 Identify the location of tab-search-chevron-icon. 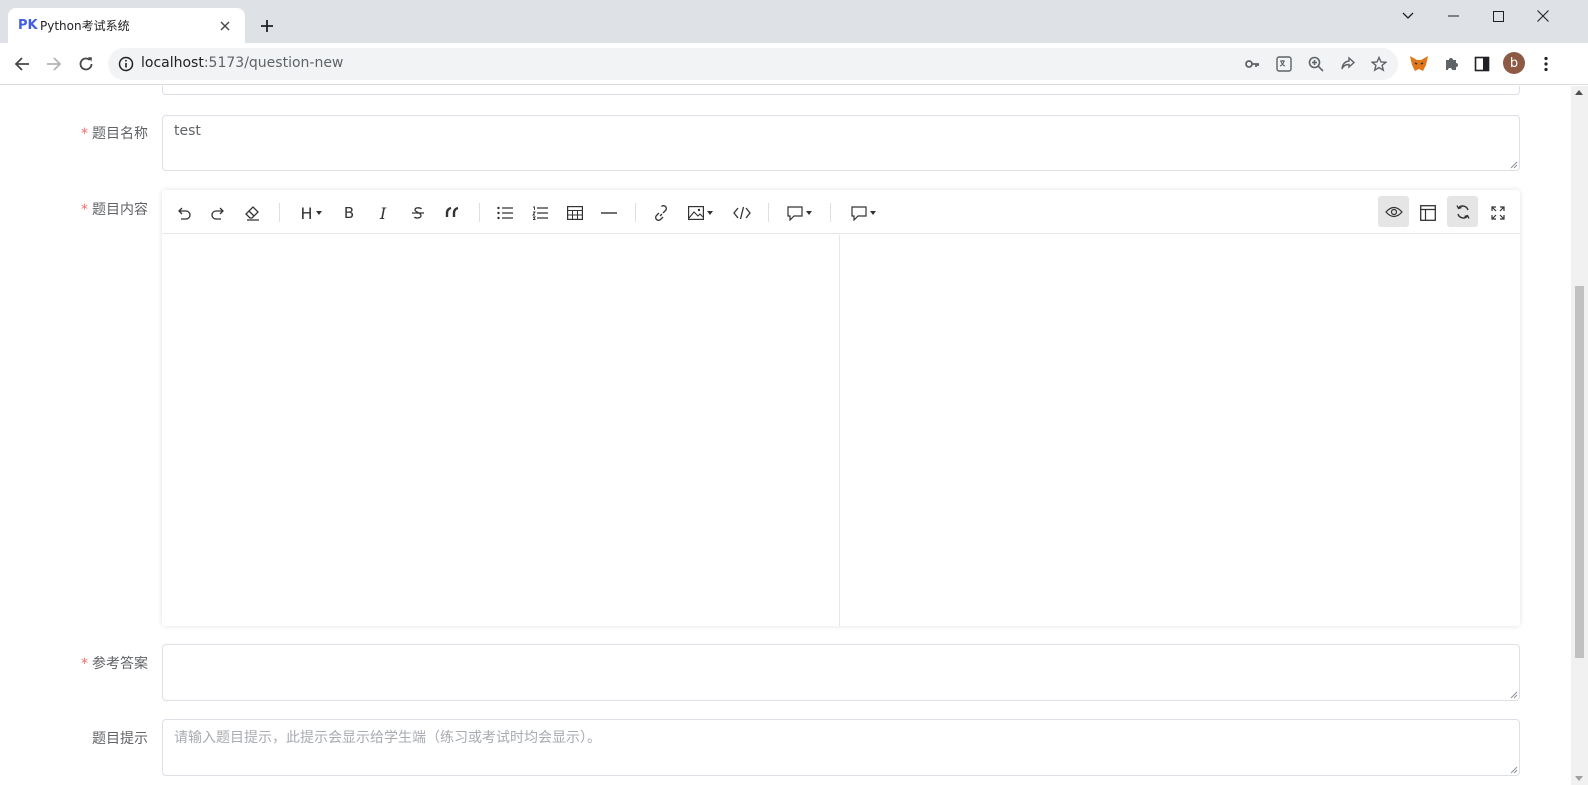
(1408, 16).